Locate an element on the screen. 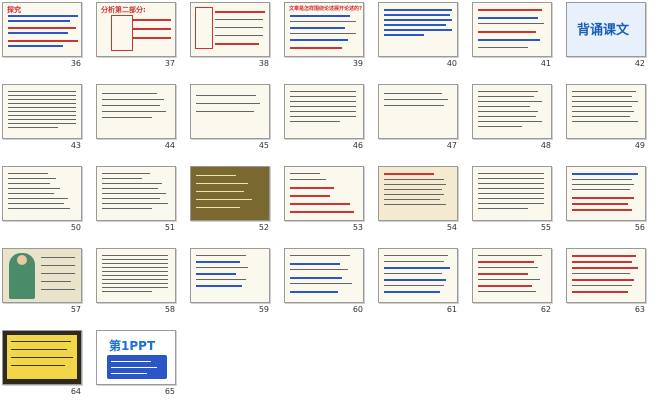 This screenshot has width=660, height=415. slide-thumb-53: 53 is located at coordinates (324, 199).